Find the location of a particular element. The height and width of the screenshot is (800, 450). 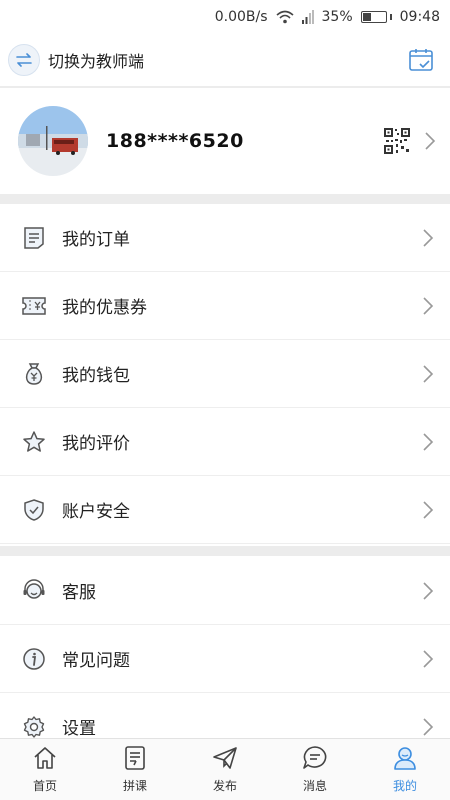

network-speed: 0.00B/s is located at coordinates (241, 17).